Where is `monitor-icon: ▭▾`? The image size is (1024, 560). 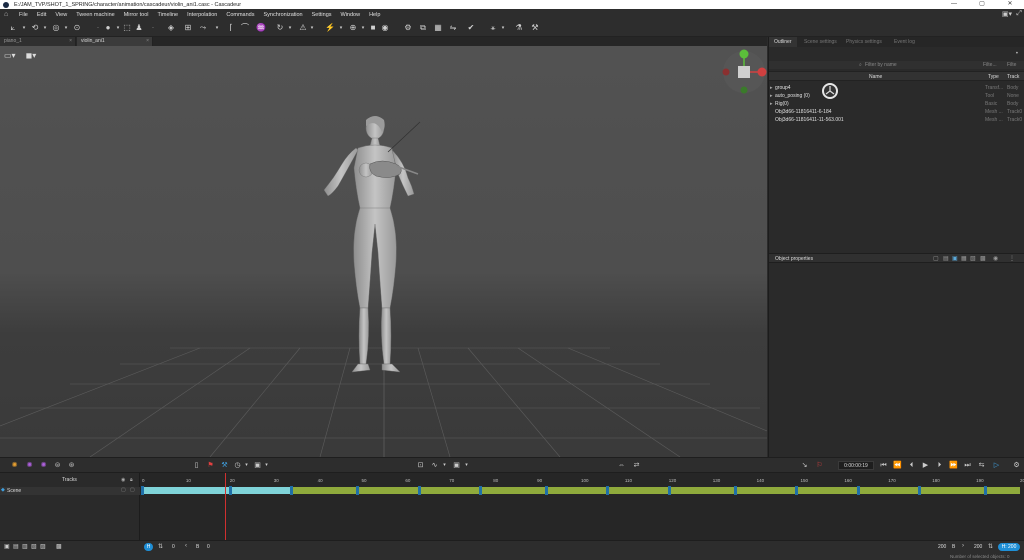 monitor-icon: ▭▾ is located at coordinates (10, 55).